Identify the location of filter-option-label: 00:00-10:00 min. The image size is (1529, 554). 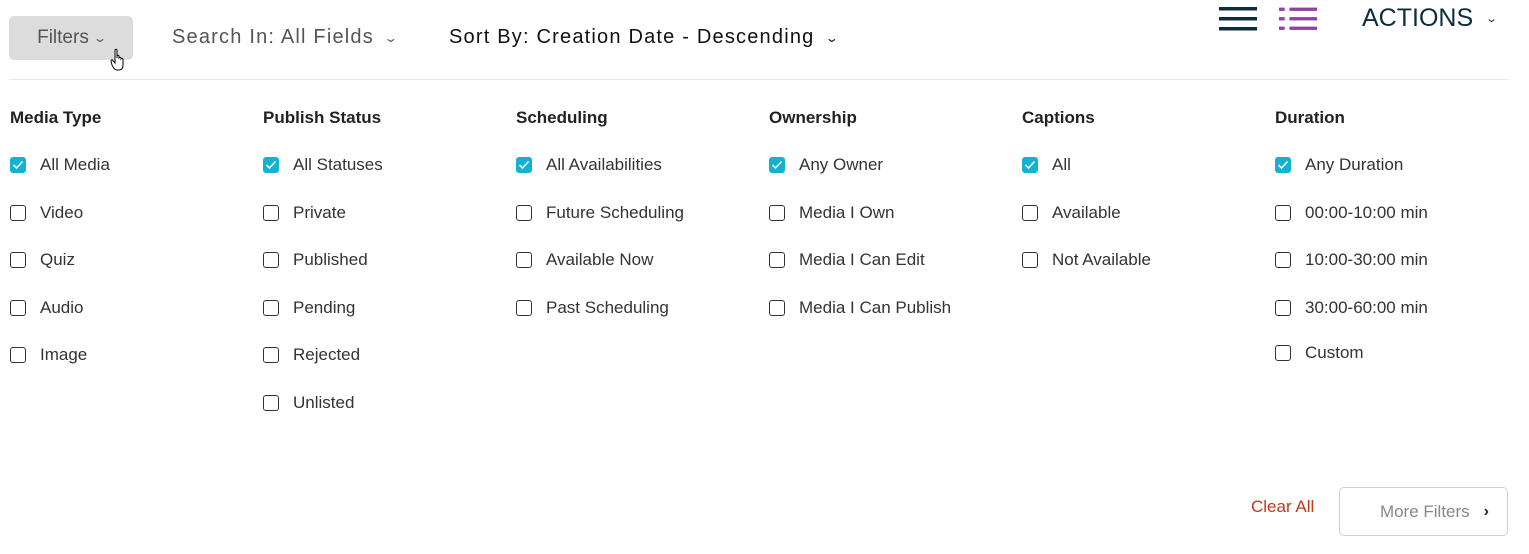
(1366, 212).